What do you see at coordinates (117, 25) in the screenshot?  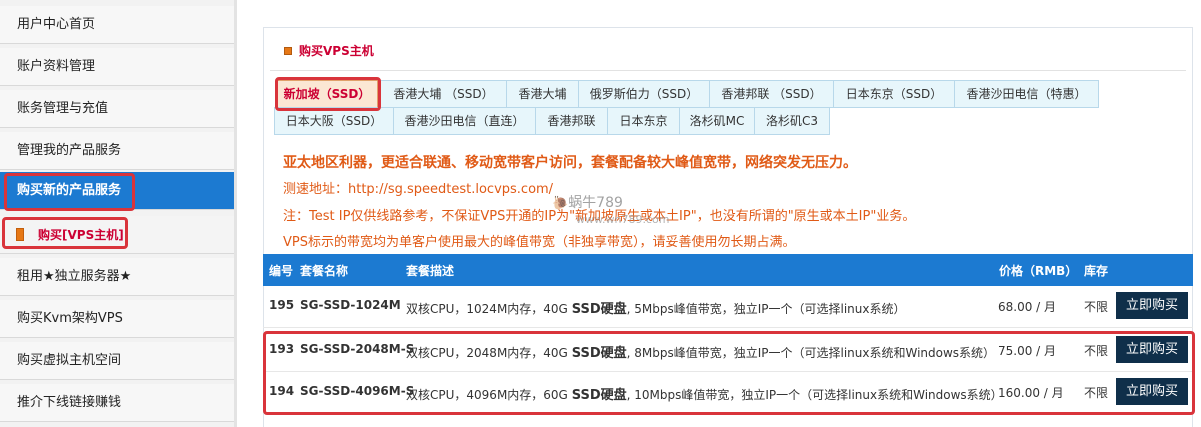 I see `sidebar-item-user-home: 用户中心首页` at bounding box center [117, 25].